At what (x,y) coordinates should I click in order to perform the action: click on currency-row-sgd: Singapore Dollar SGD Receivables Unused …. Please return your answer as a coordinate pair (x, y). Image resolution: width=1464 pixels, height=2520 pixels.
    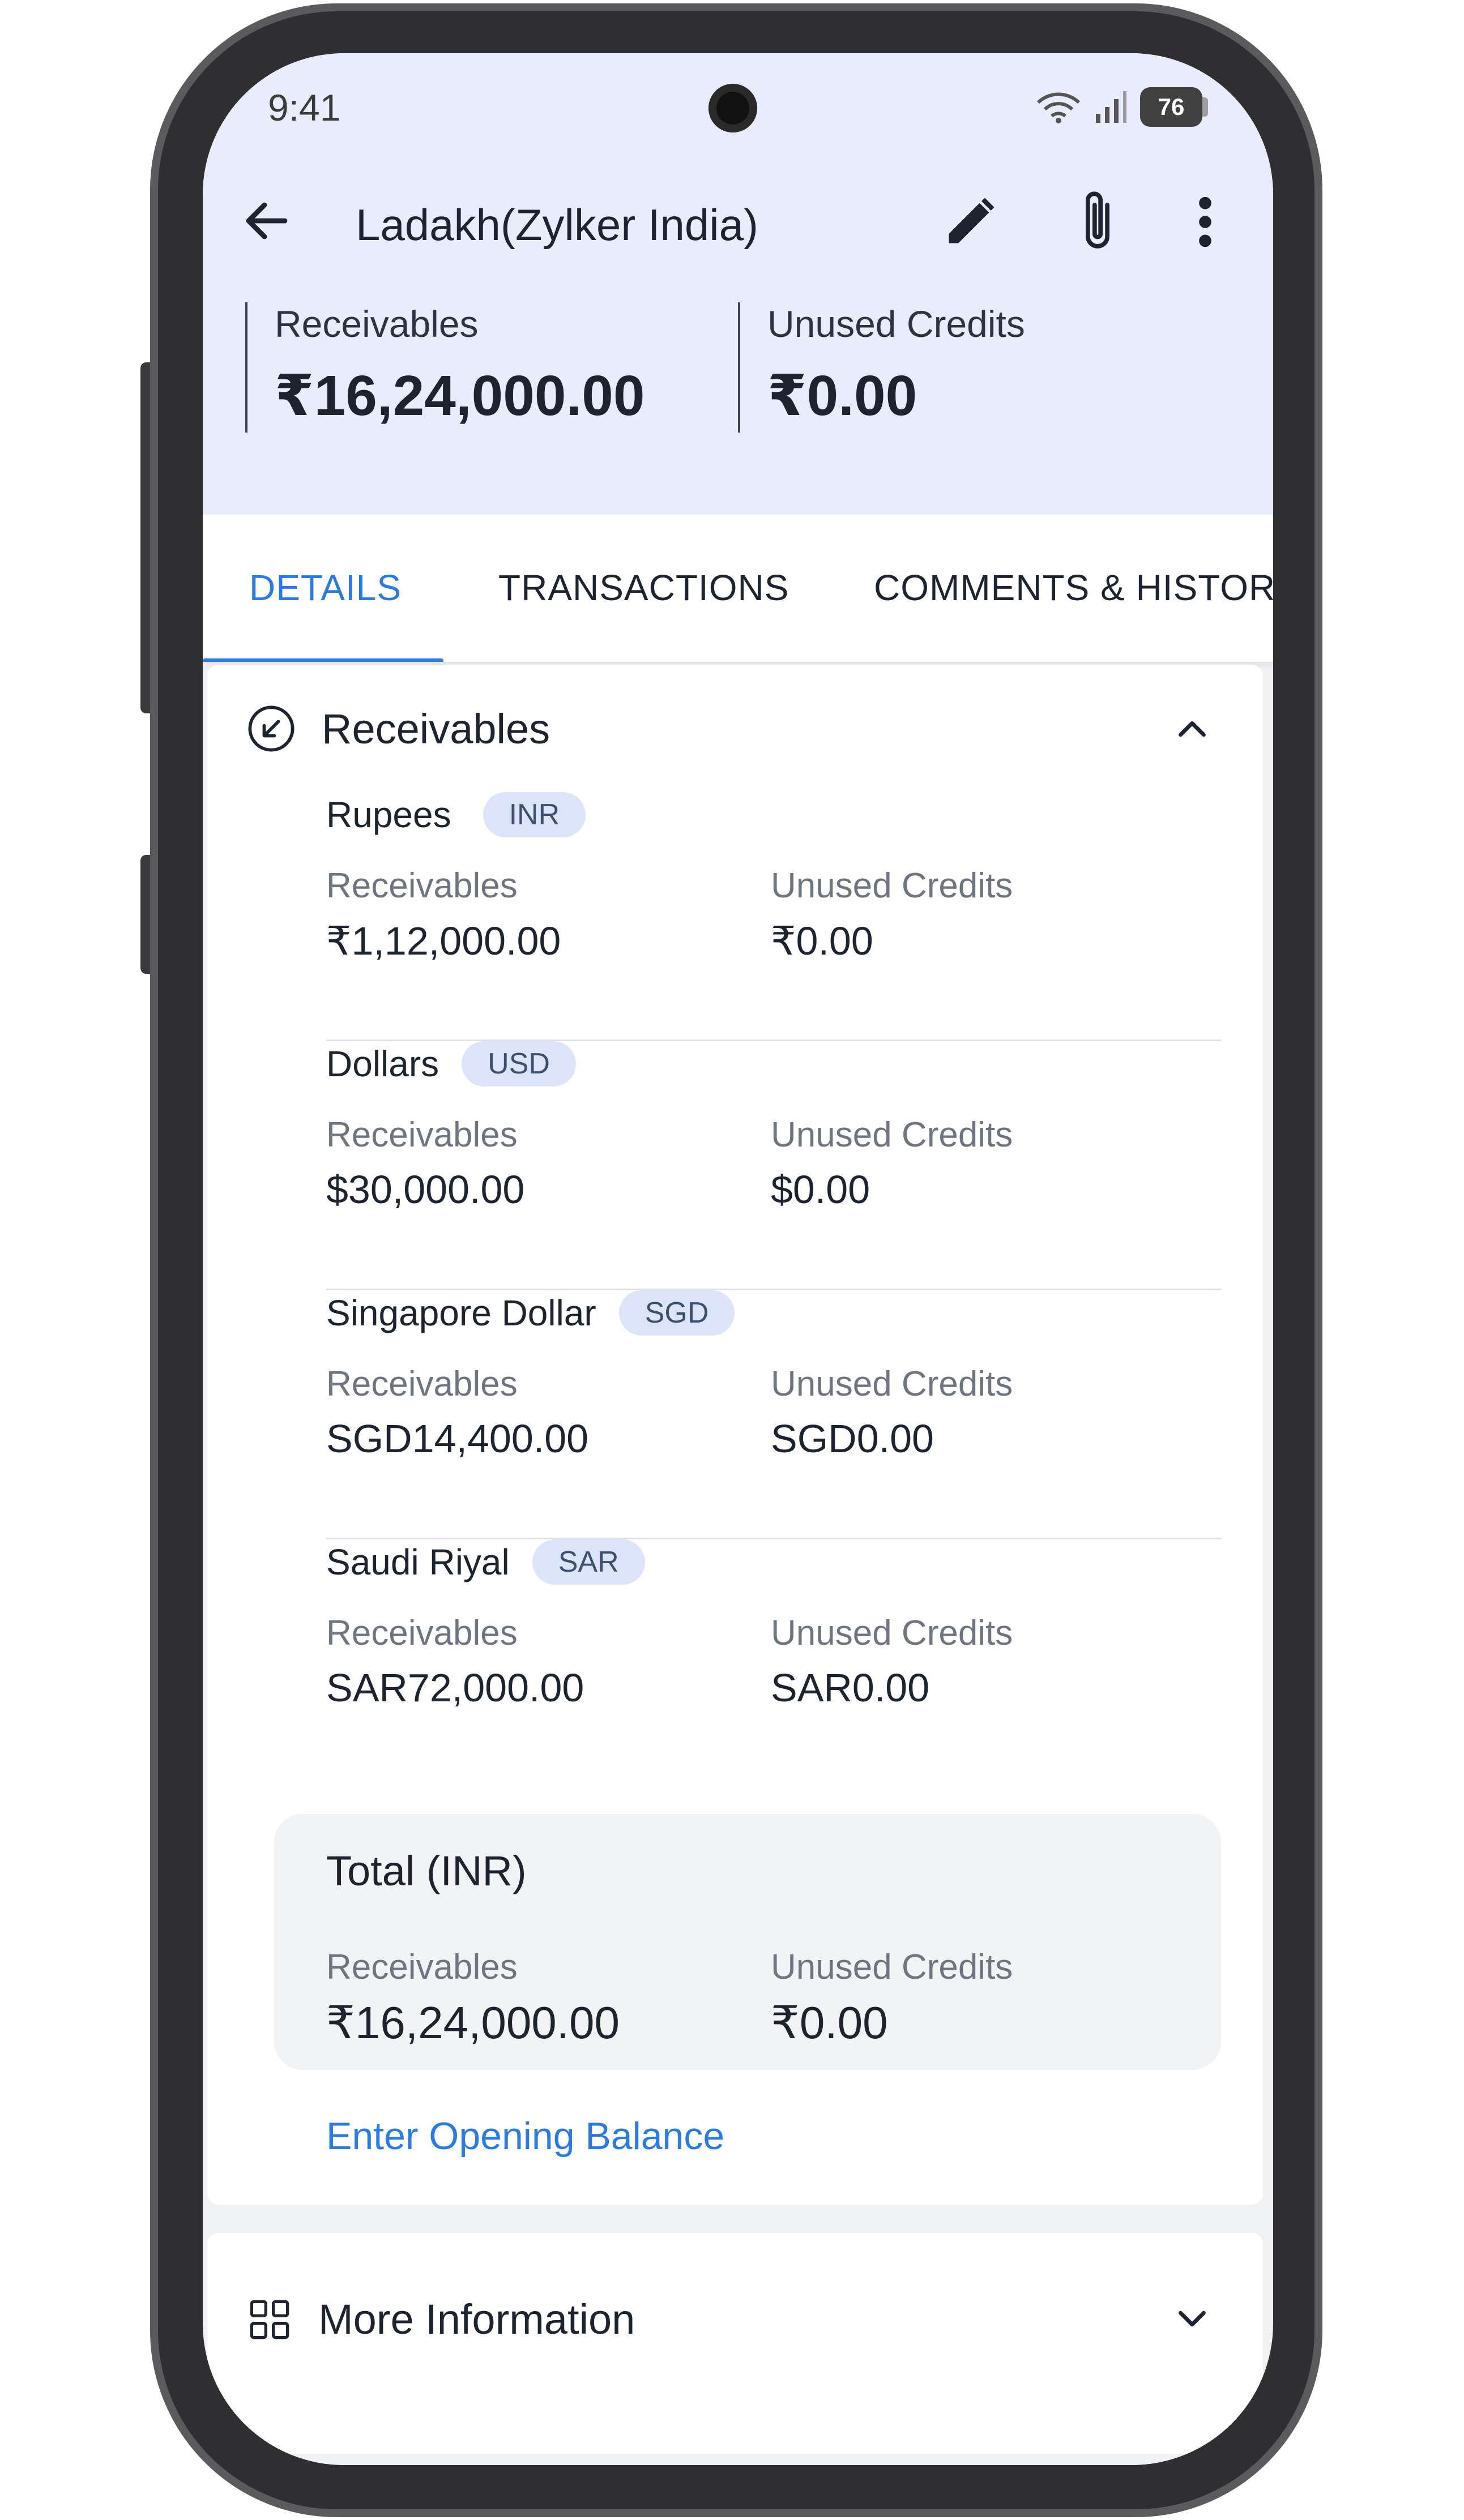
    Looking at the image, I should click on (773, 1414).